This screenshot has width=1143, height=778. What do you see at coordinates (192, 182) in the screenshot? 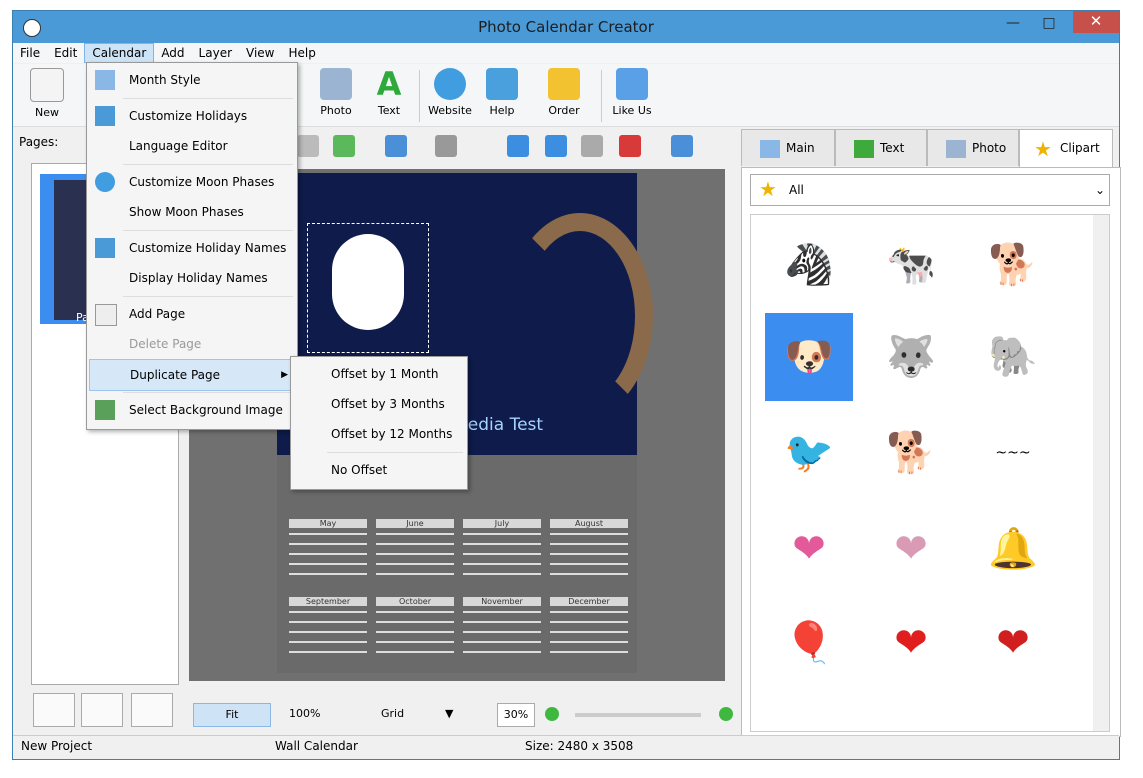
I see `menu-item-customize-moon-phases: Customize Moon Phases` at bounding box center [192, 182].